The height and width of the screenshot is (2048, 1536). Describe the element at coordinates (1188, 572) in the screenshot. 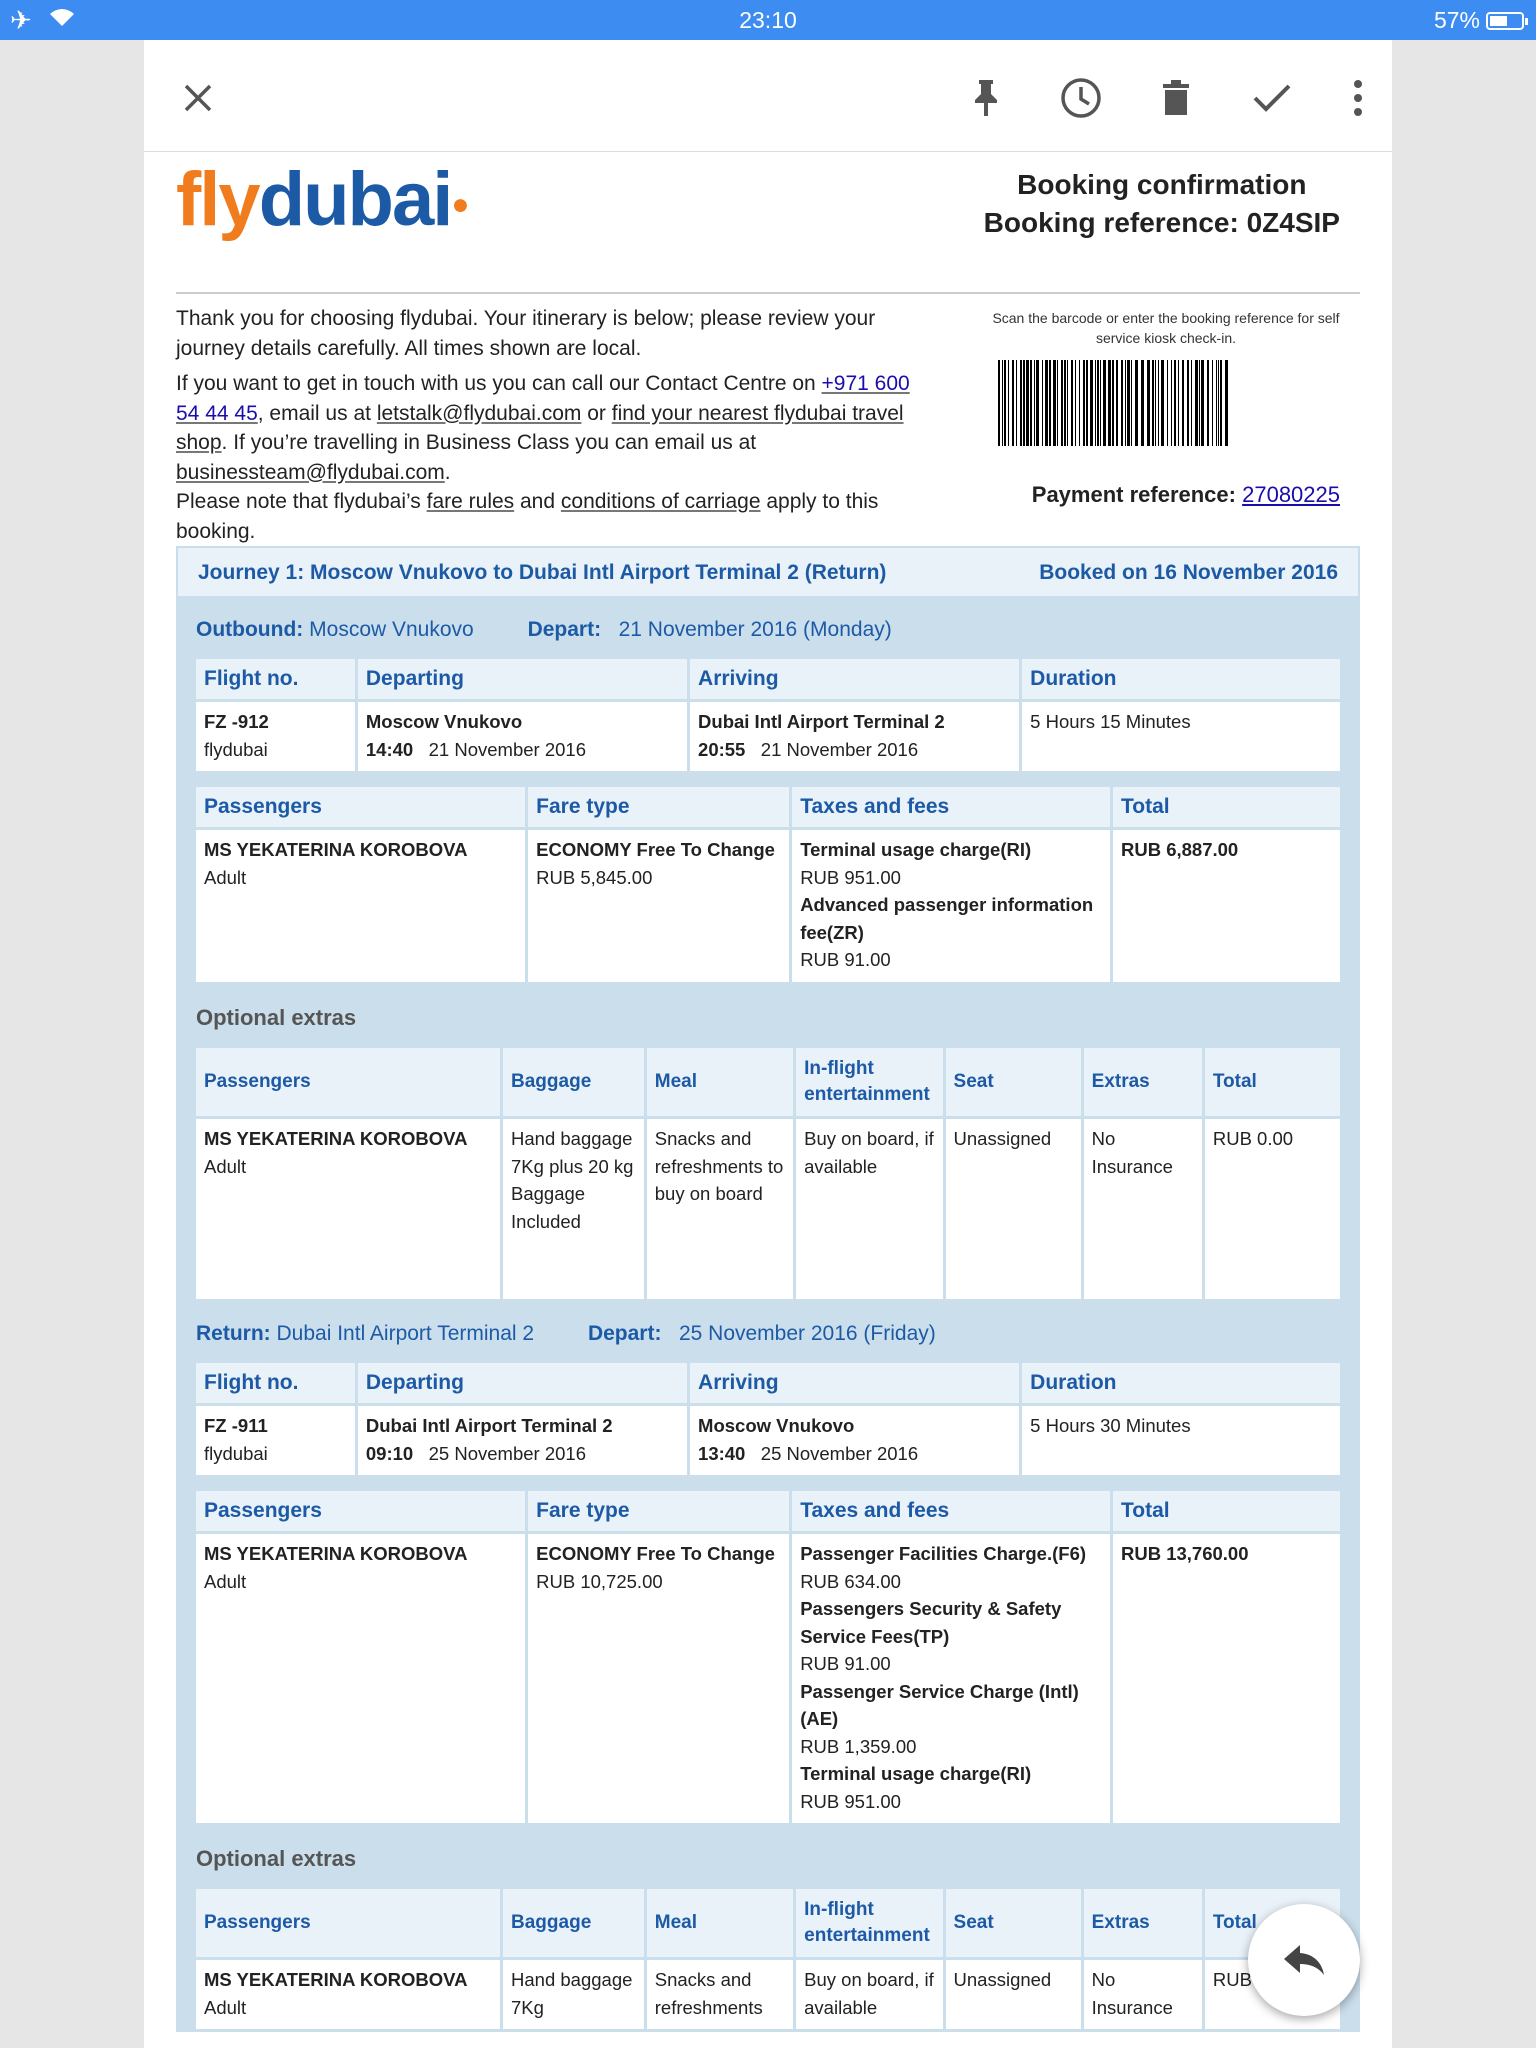

I see `booked-date: Booked on 16 November 2016` at that location.